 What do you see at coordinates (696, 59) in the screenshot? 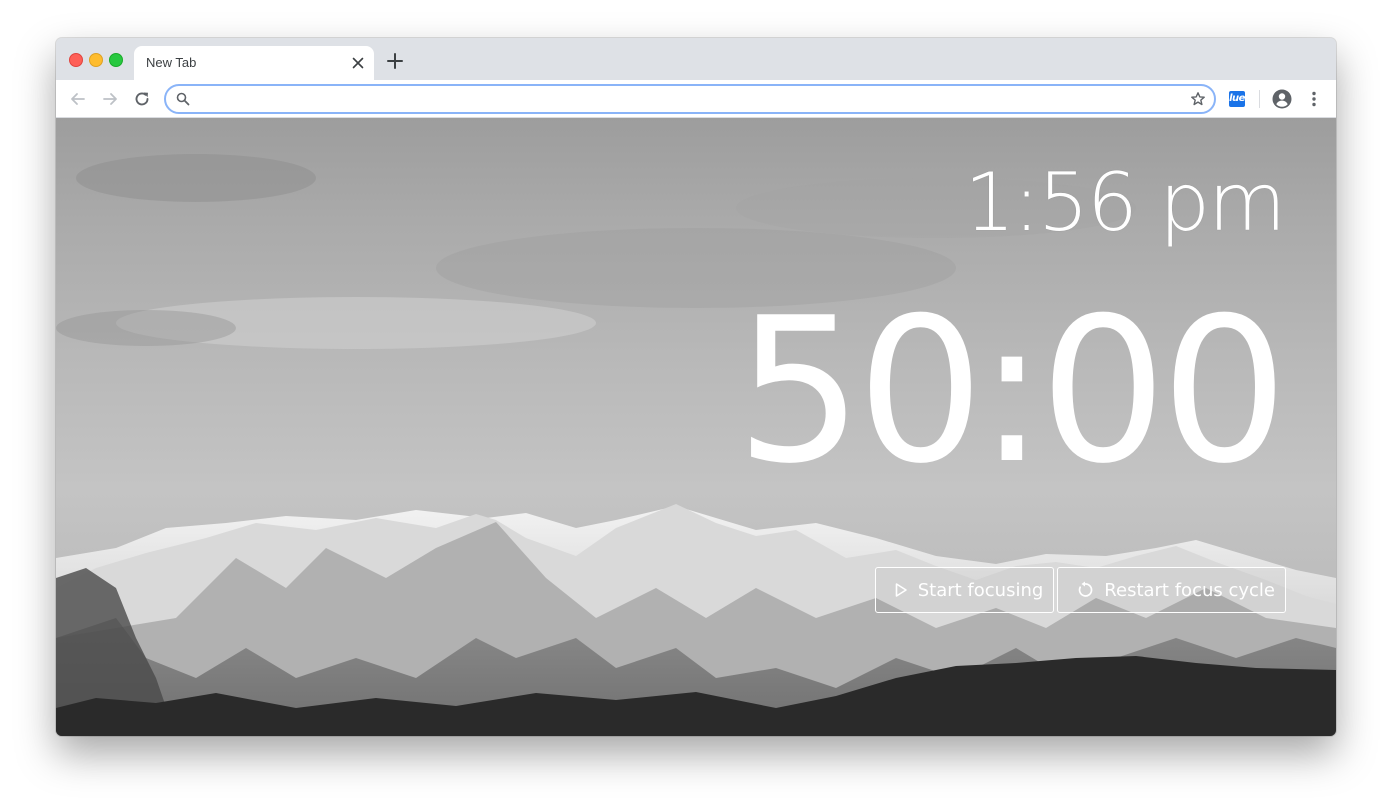
I see `tab-strip: New Tab` at bounding box center [696, 59].